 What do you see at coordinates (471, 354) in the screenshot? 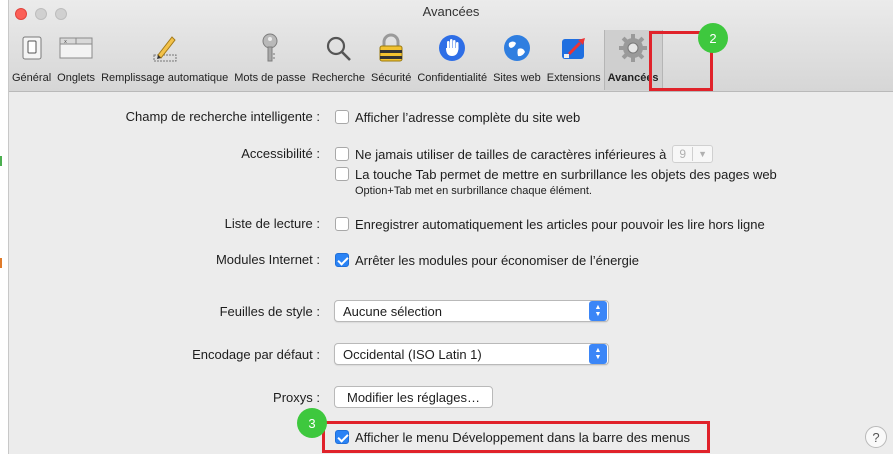
I see `default-encoding-select: Occidental (ISO Latin 1) ▲ ▼` at bounding box center [471, 354].